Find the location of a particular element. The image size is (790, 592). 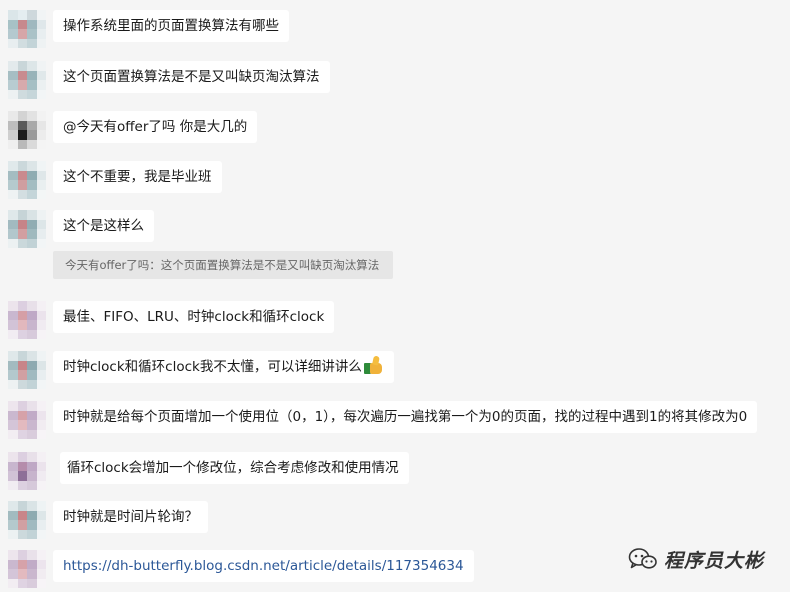

message-bubble: 时钟就是时间片轮询？ is located at coordinates (130, 517).